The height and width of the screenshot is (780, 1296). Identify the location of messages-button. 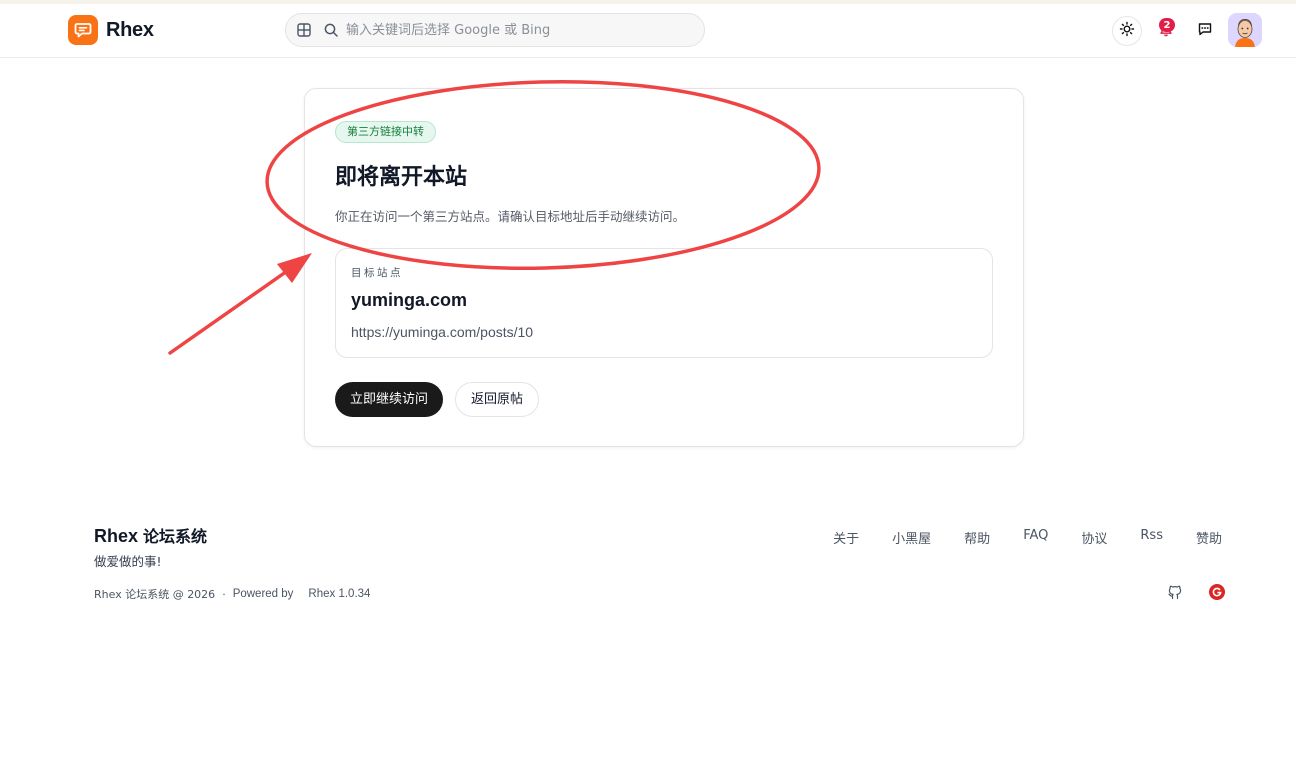
(1205, 31).